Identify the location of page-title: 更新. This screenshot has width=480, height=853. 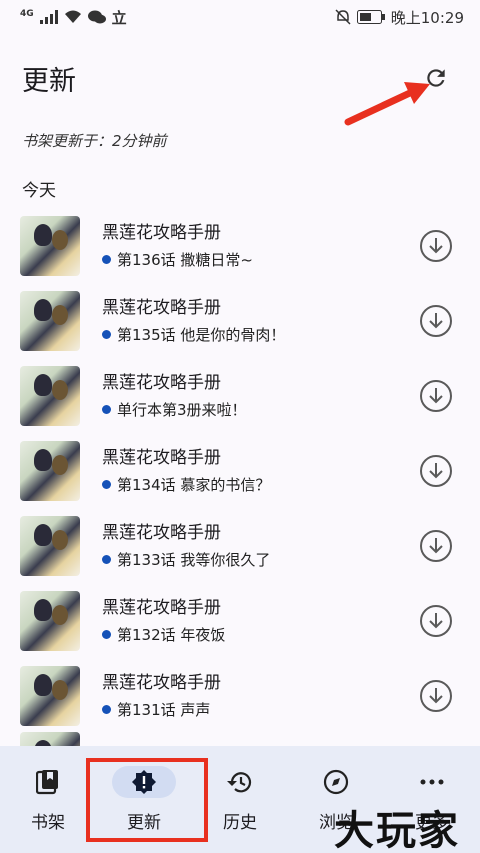
(49, 81).